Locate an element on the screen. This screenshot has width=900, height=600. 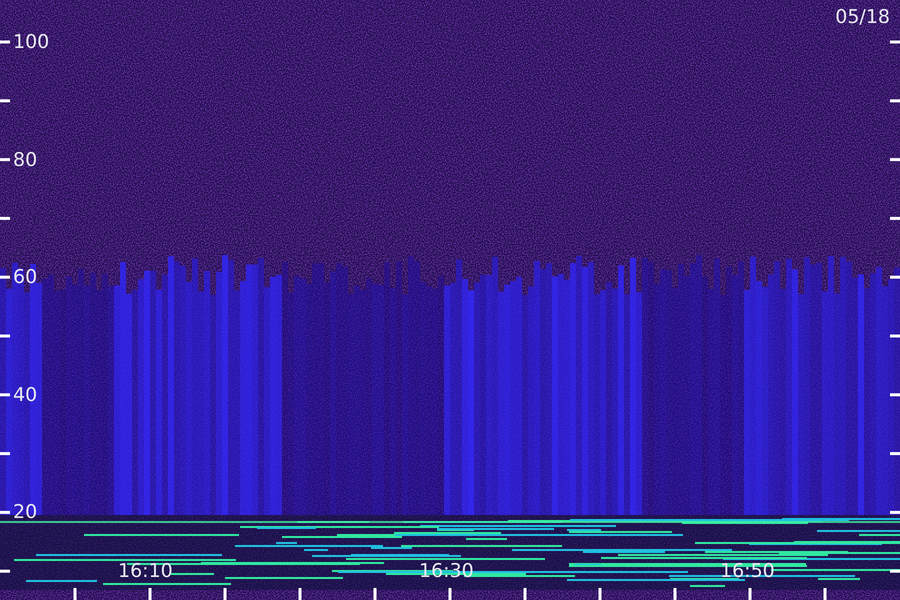
axis-label: 80 is located at coordinates (25, 160).